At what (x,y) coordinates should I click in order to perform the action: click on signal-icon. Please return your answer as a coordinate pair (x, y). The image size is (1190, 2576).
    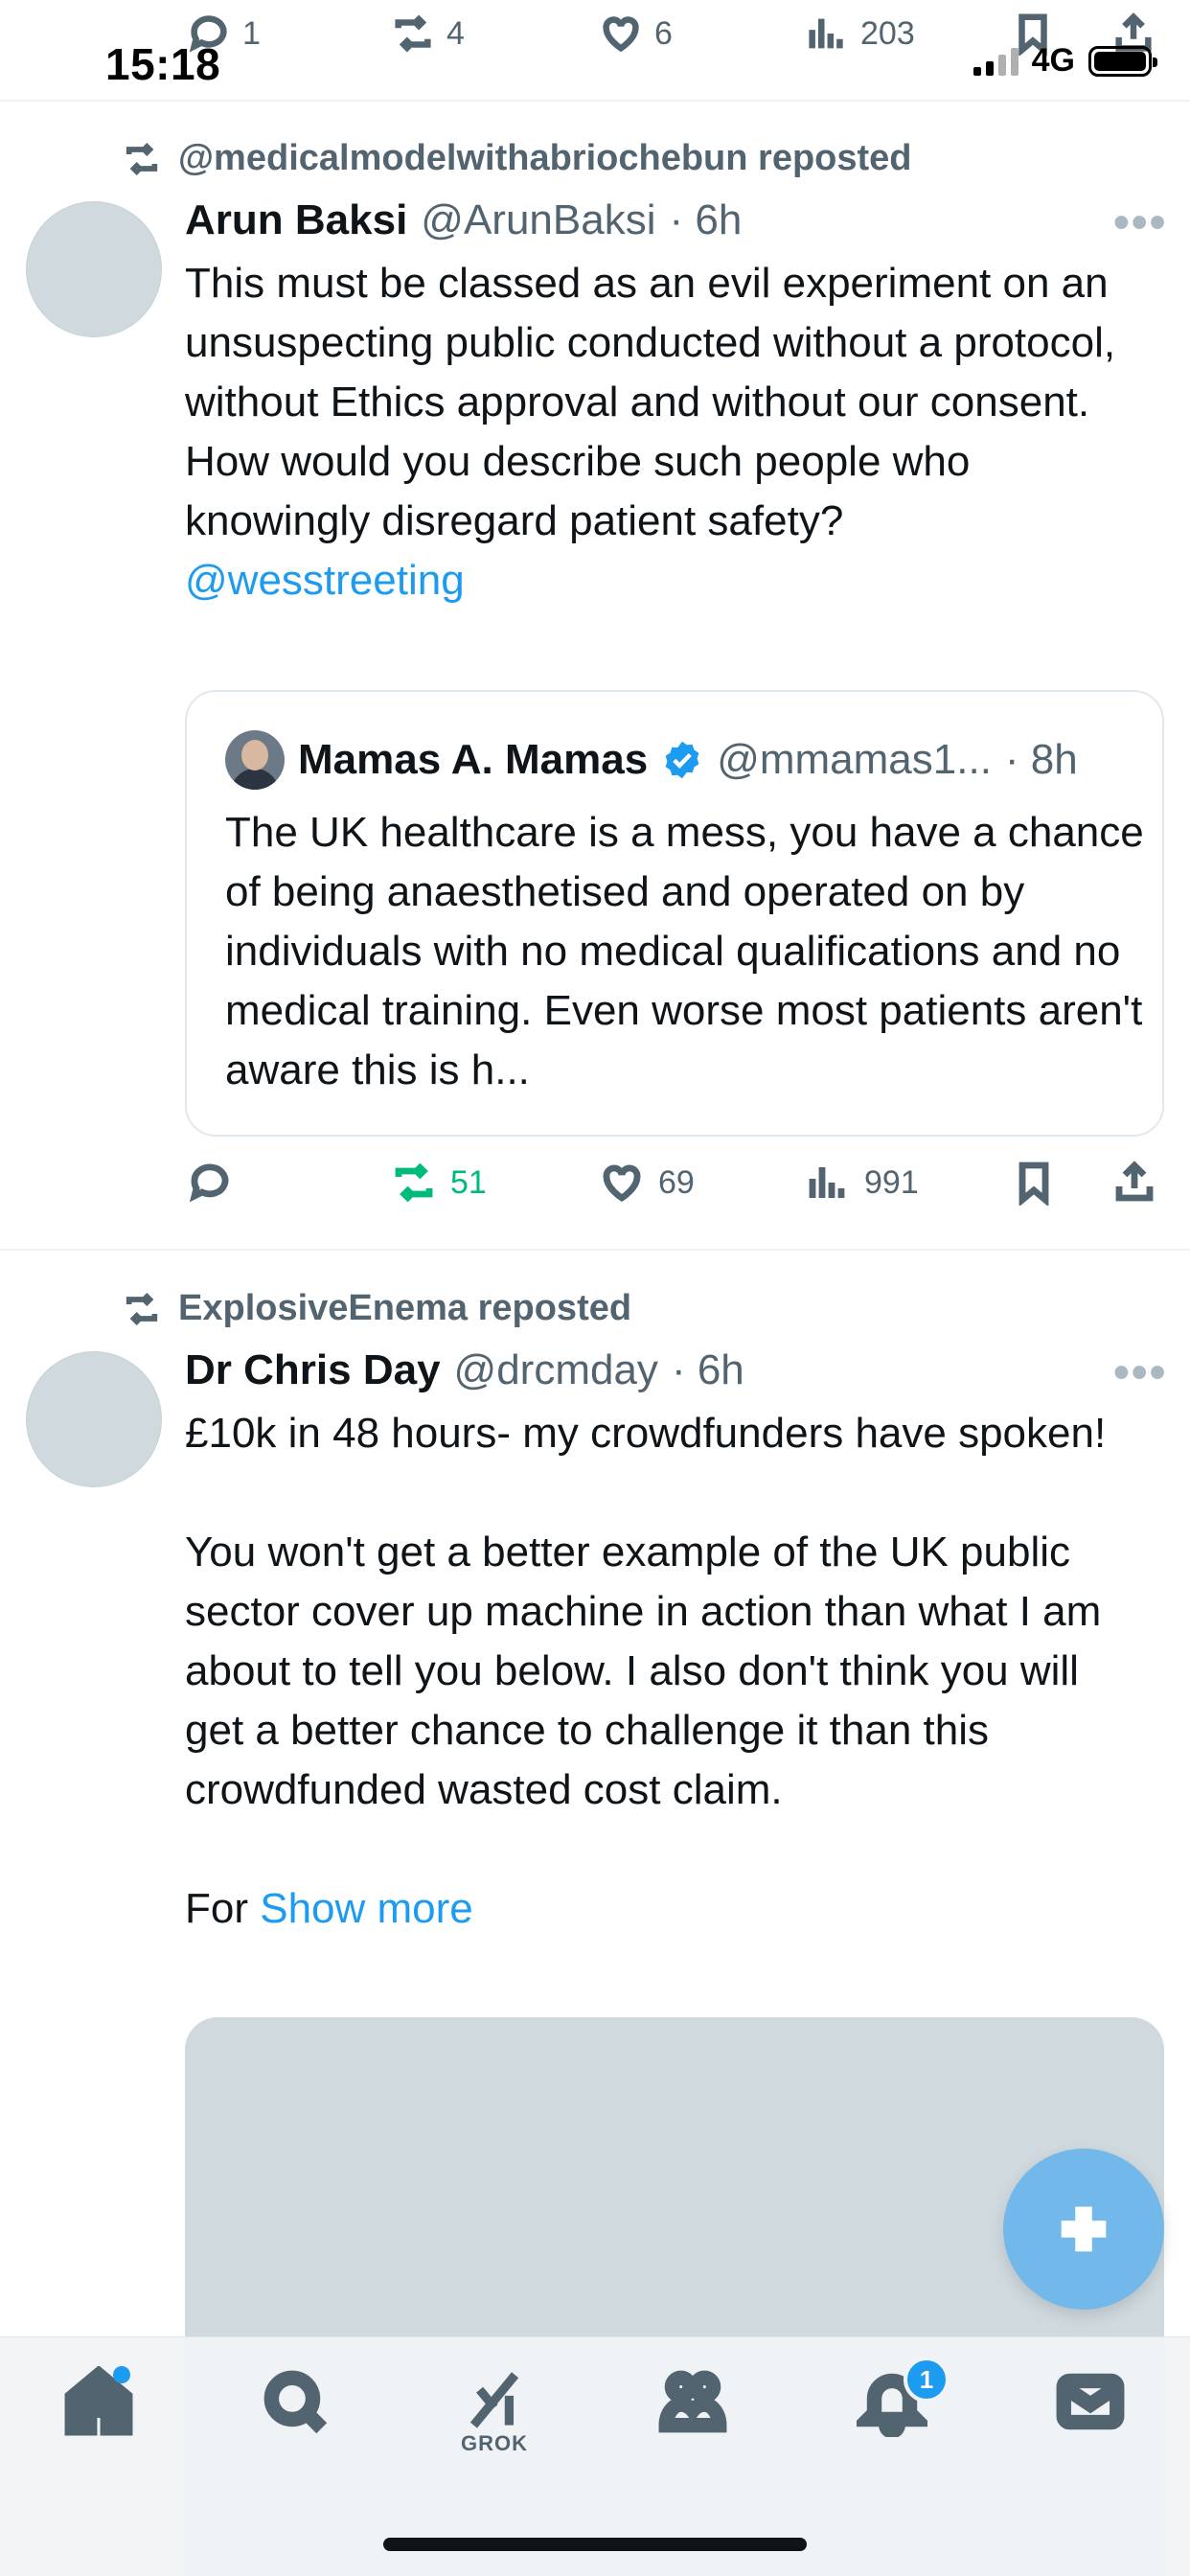
    Looking at the image, I should click on (996, 62).